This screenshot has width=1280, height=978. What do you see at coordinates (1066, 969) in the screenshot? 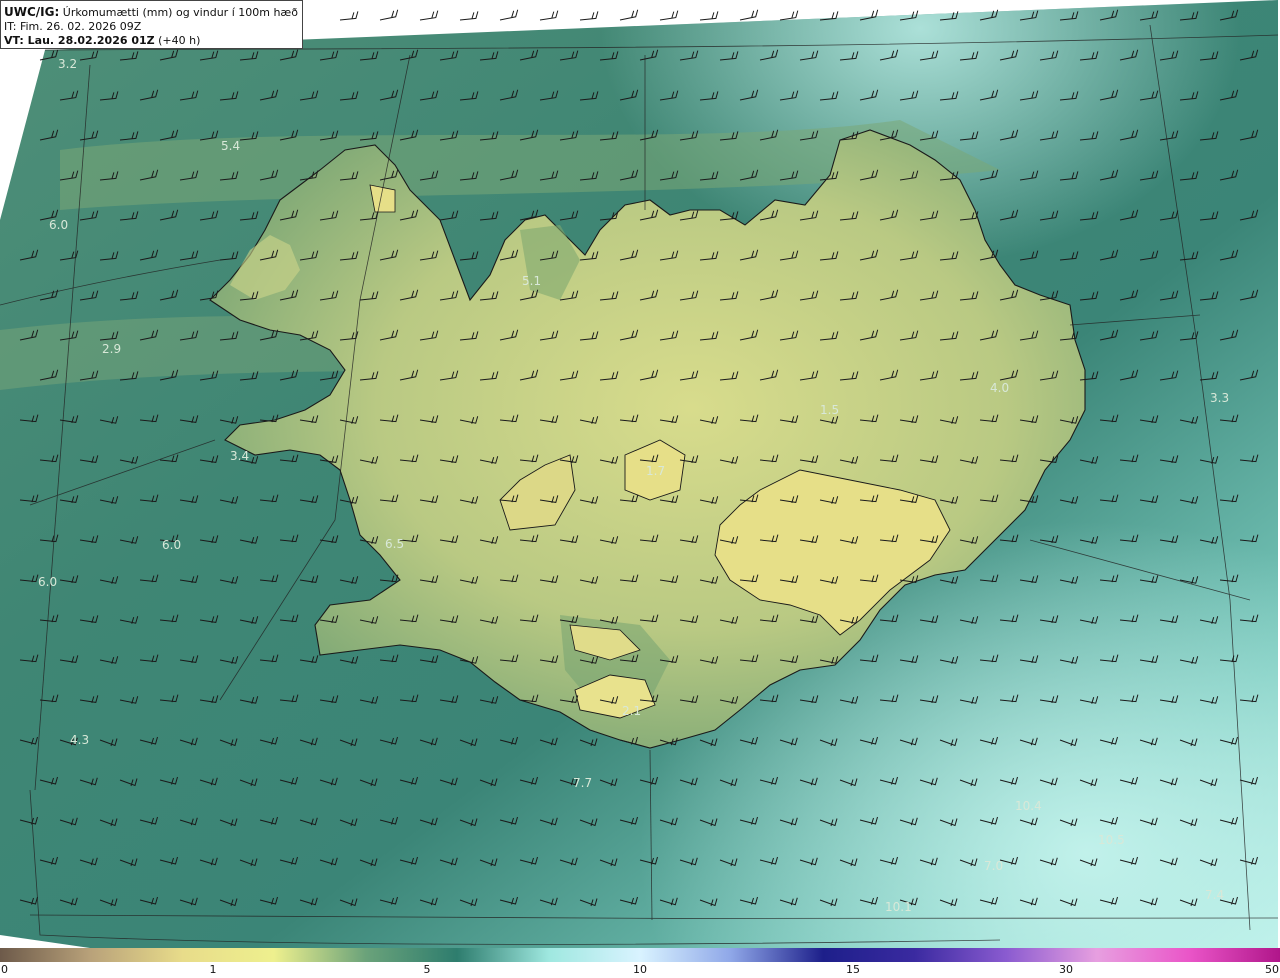
I see `colorbar-tick: 30` at bounding box center [1066, 969].